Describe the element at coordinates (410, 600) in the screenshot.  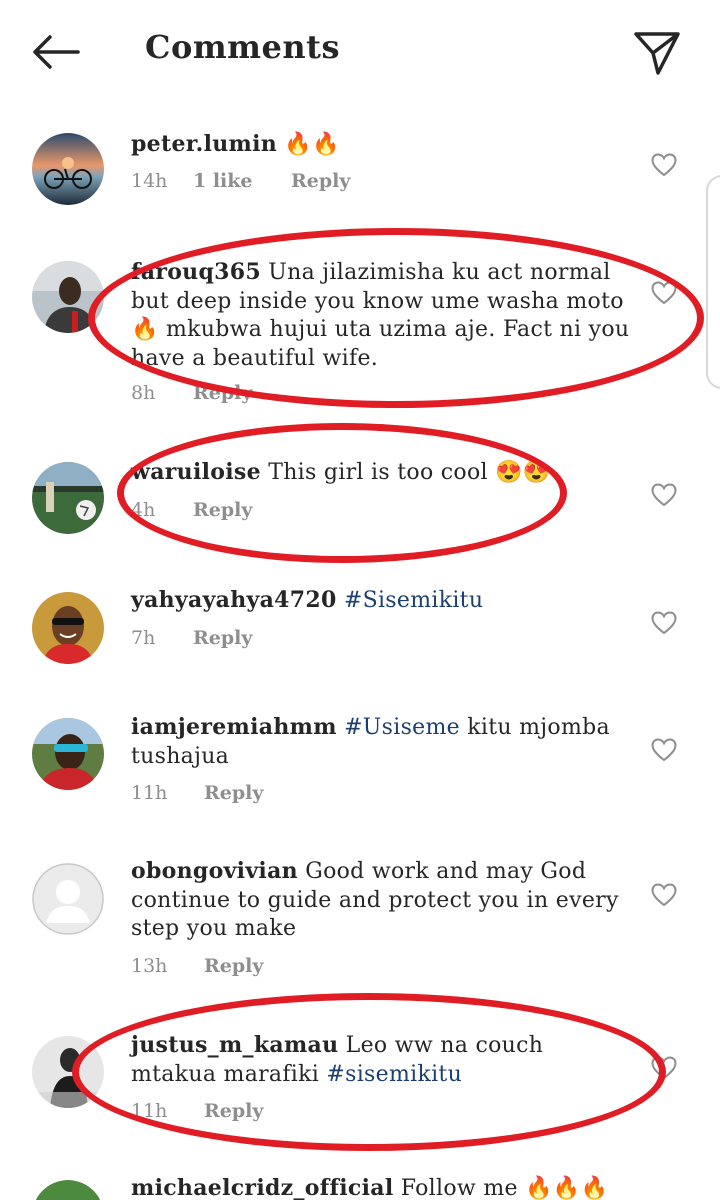
I see `hashtag-link: #Sisemikitu` at that location.